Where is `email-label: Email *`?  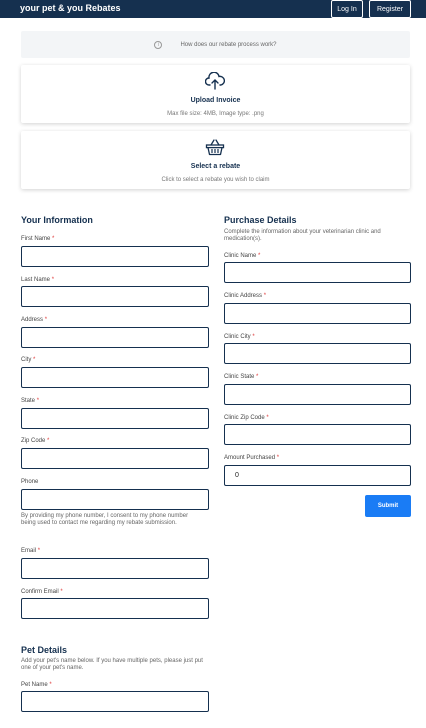 email-label: Email * is located at coordinates (31, 551).